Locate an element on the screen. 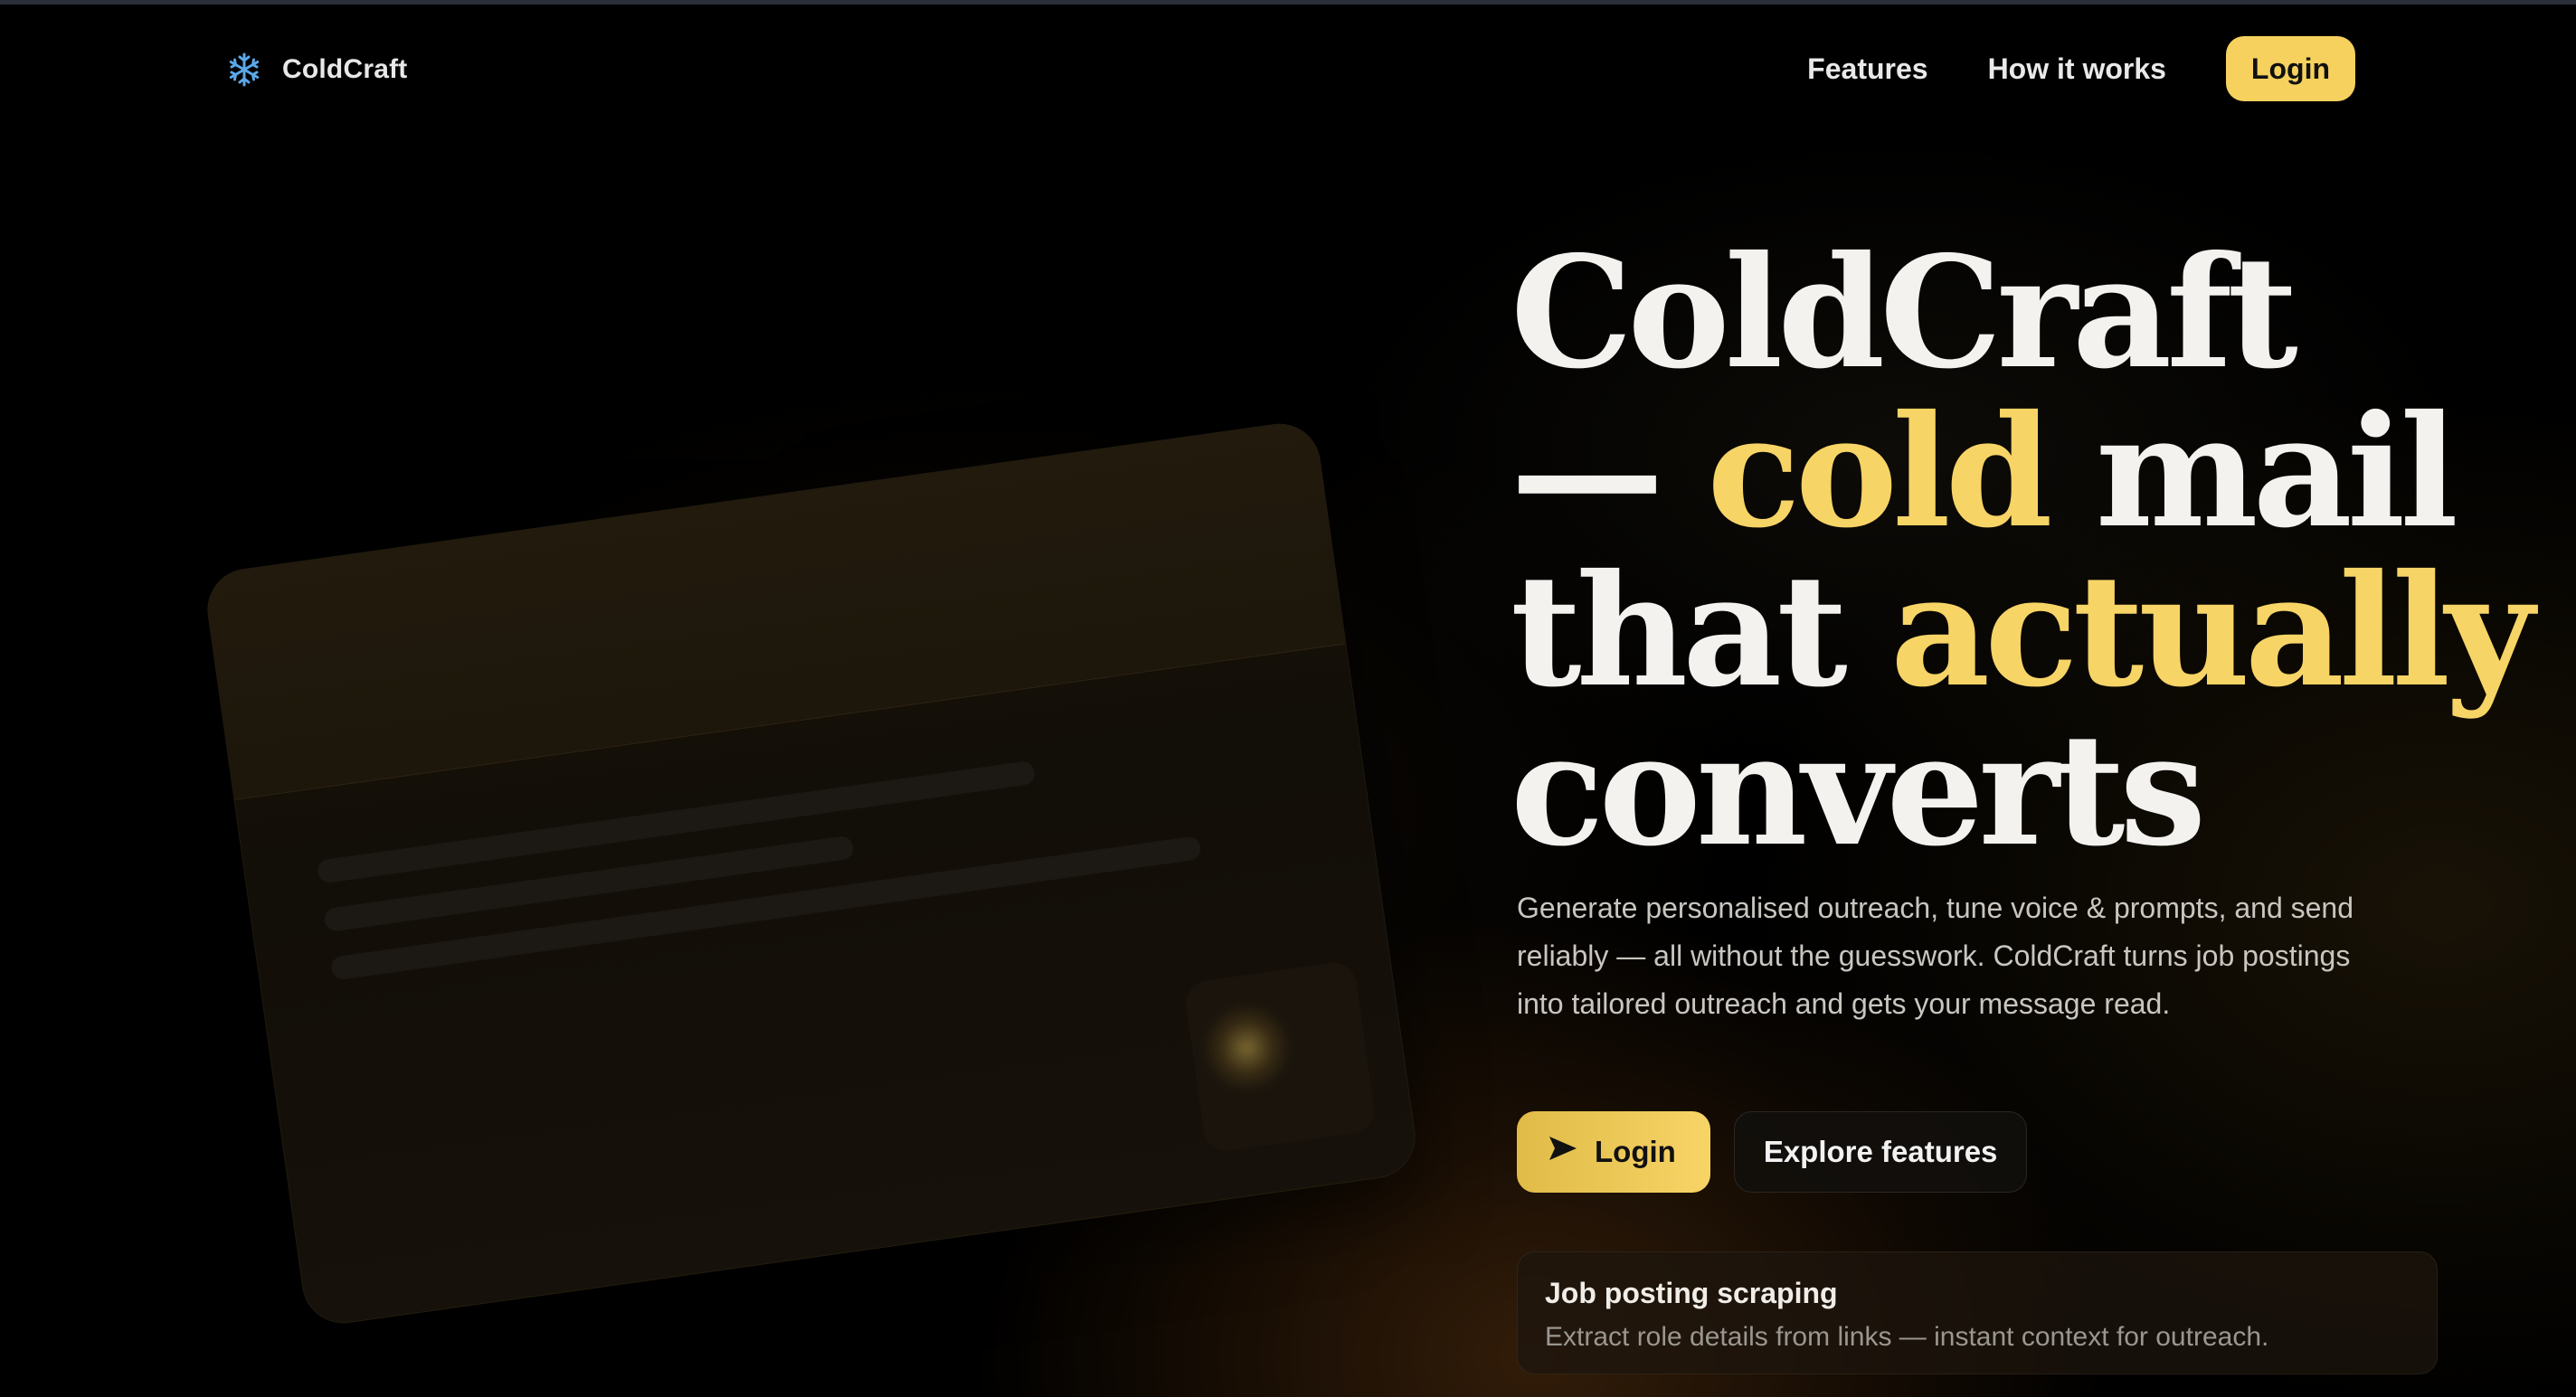  chip-glow is located at coordinates (1247, 1048).